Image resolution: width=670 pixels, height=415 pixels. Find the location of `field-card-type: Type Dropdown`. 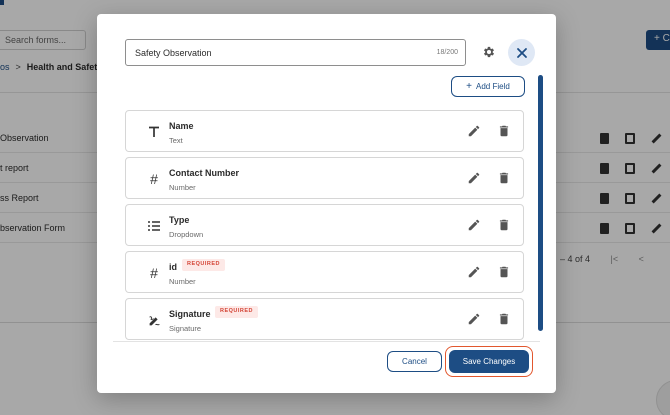

field-card-type: Type Dropdown is located at coordinates (324, 225).